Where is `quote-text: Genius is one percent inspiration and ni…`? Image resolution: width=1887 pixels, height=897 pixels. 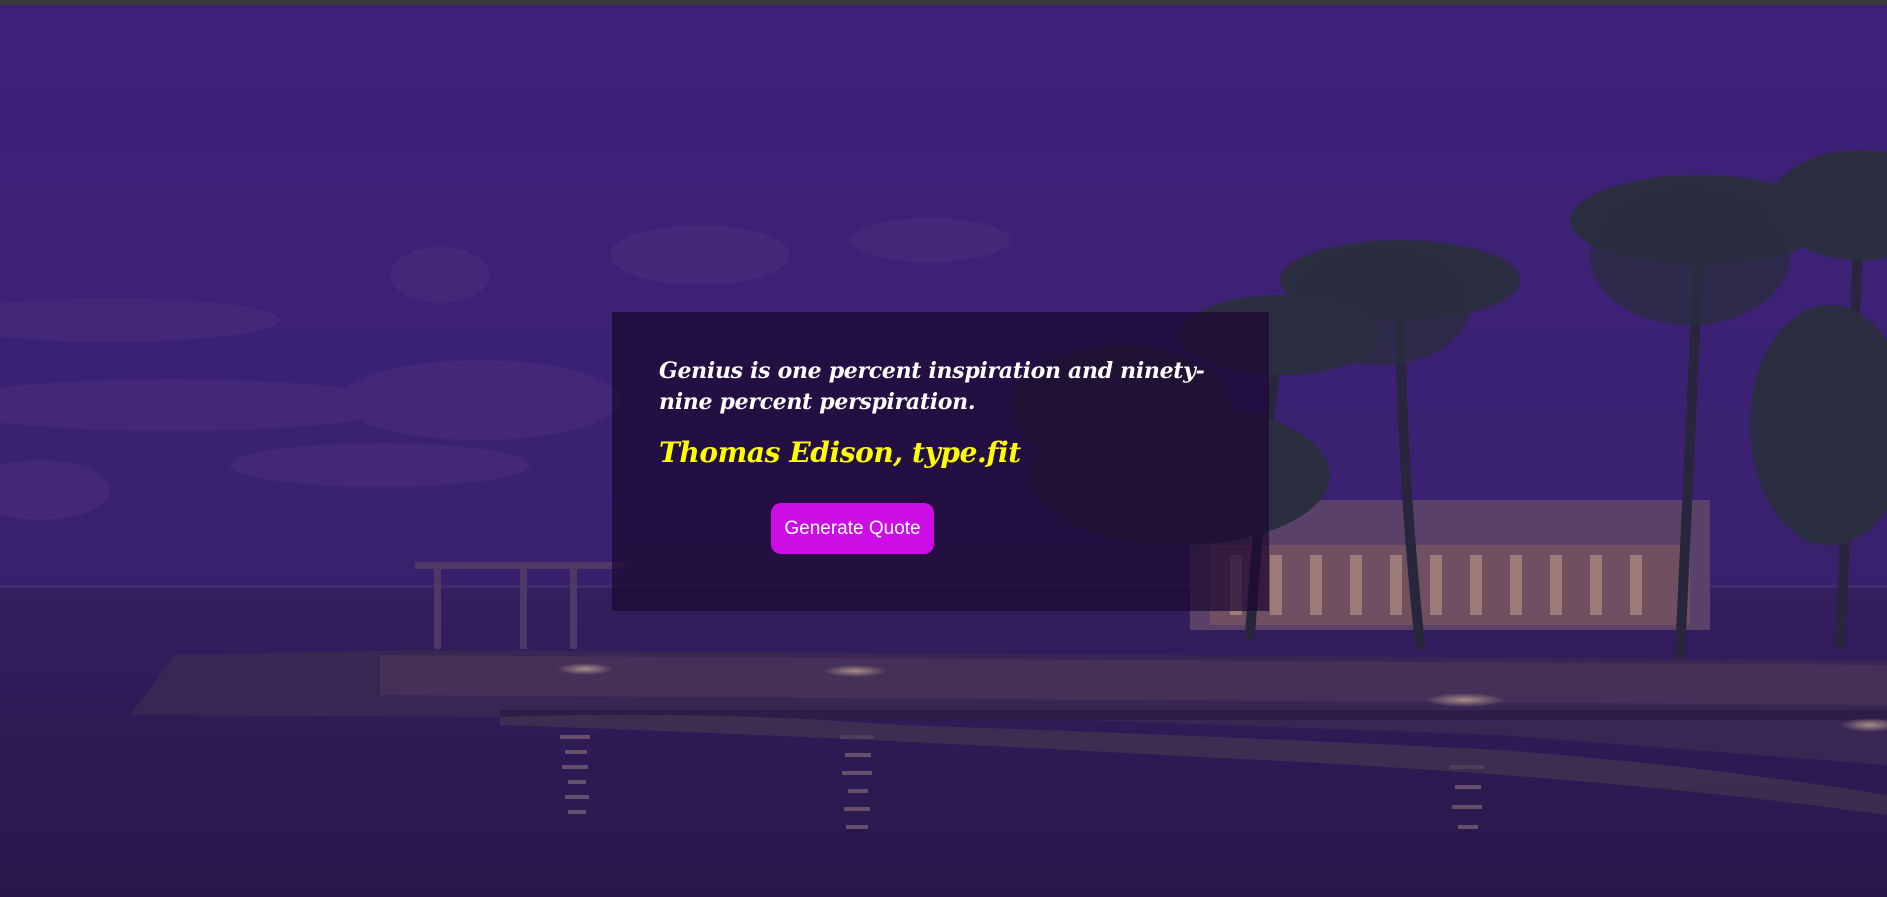
quote-text: Genius is one percent inspiration and ni… is located at coordinates (932, 386).